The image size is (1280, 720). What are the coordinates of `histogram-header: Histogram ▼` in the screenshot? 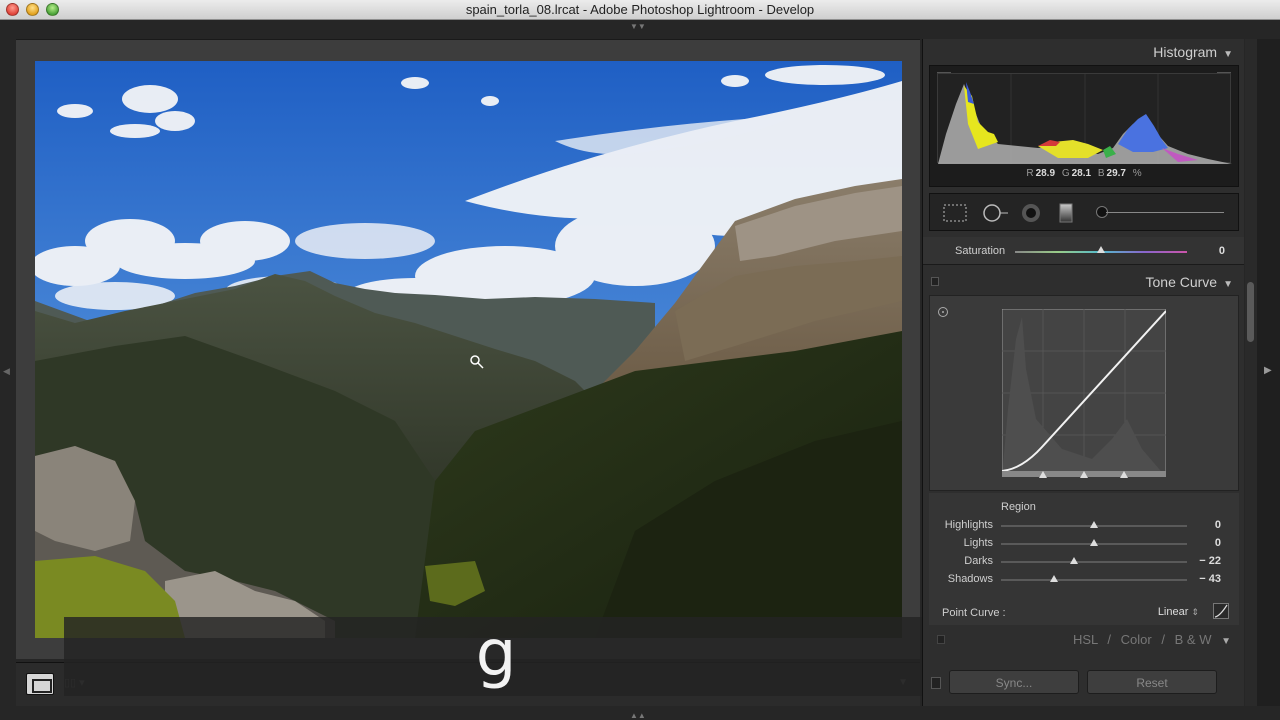 It's located at (1083, 52).